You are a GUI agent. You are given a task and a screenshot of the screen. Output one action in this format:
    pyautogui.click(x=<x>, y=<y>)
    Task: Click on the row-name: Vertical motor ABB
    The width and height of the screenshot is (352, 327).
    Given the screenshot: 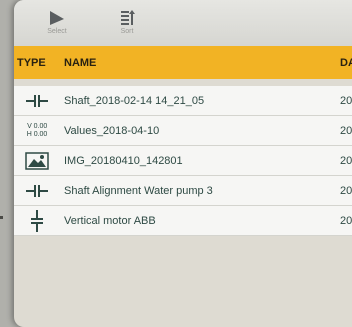 What is the action you would take?
    pyautogui.click(x=110, y=221)
    